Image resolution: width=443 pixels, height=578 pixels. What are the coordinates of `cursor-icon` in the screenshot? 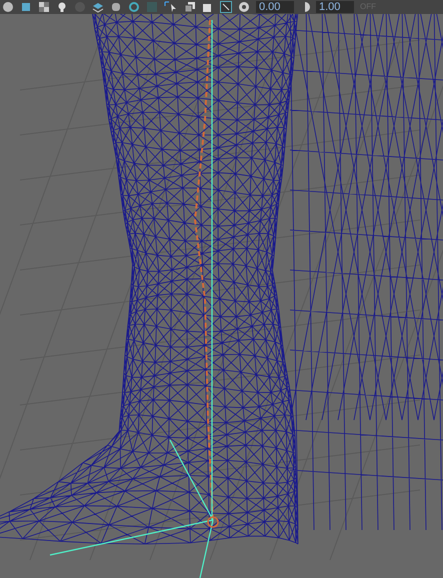 It's located at (171, 7).